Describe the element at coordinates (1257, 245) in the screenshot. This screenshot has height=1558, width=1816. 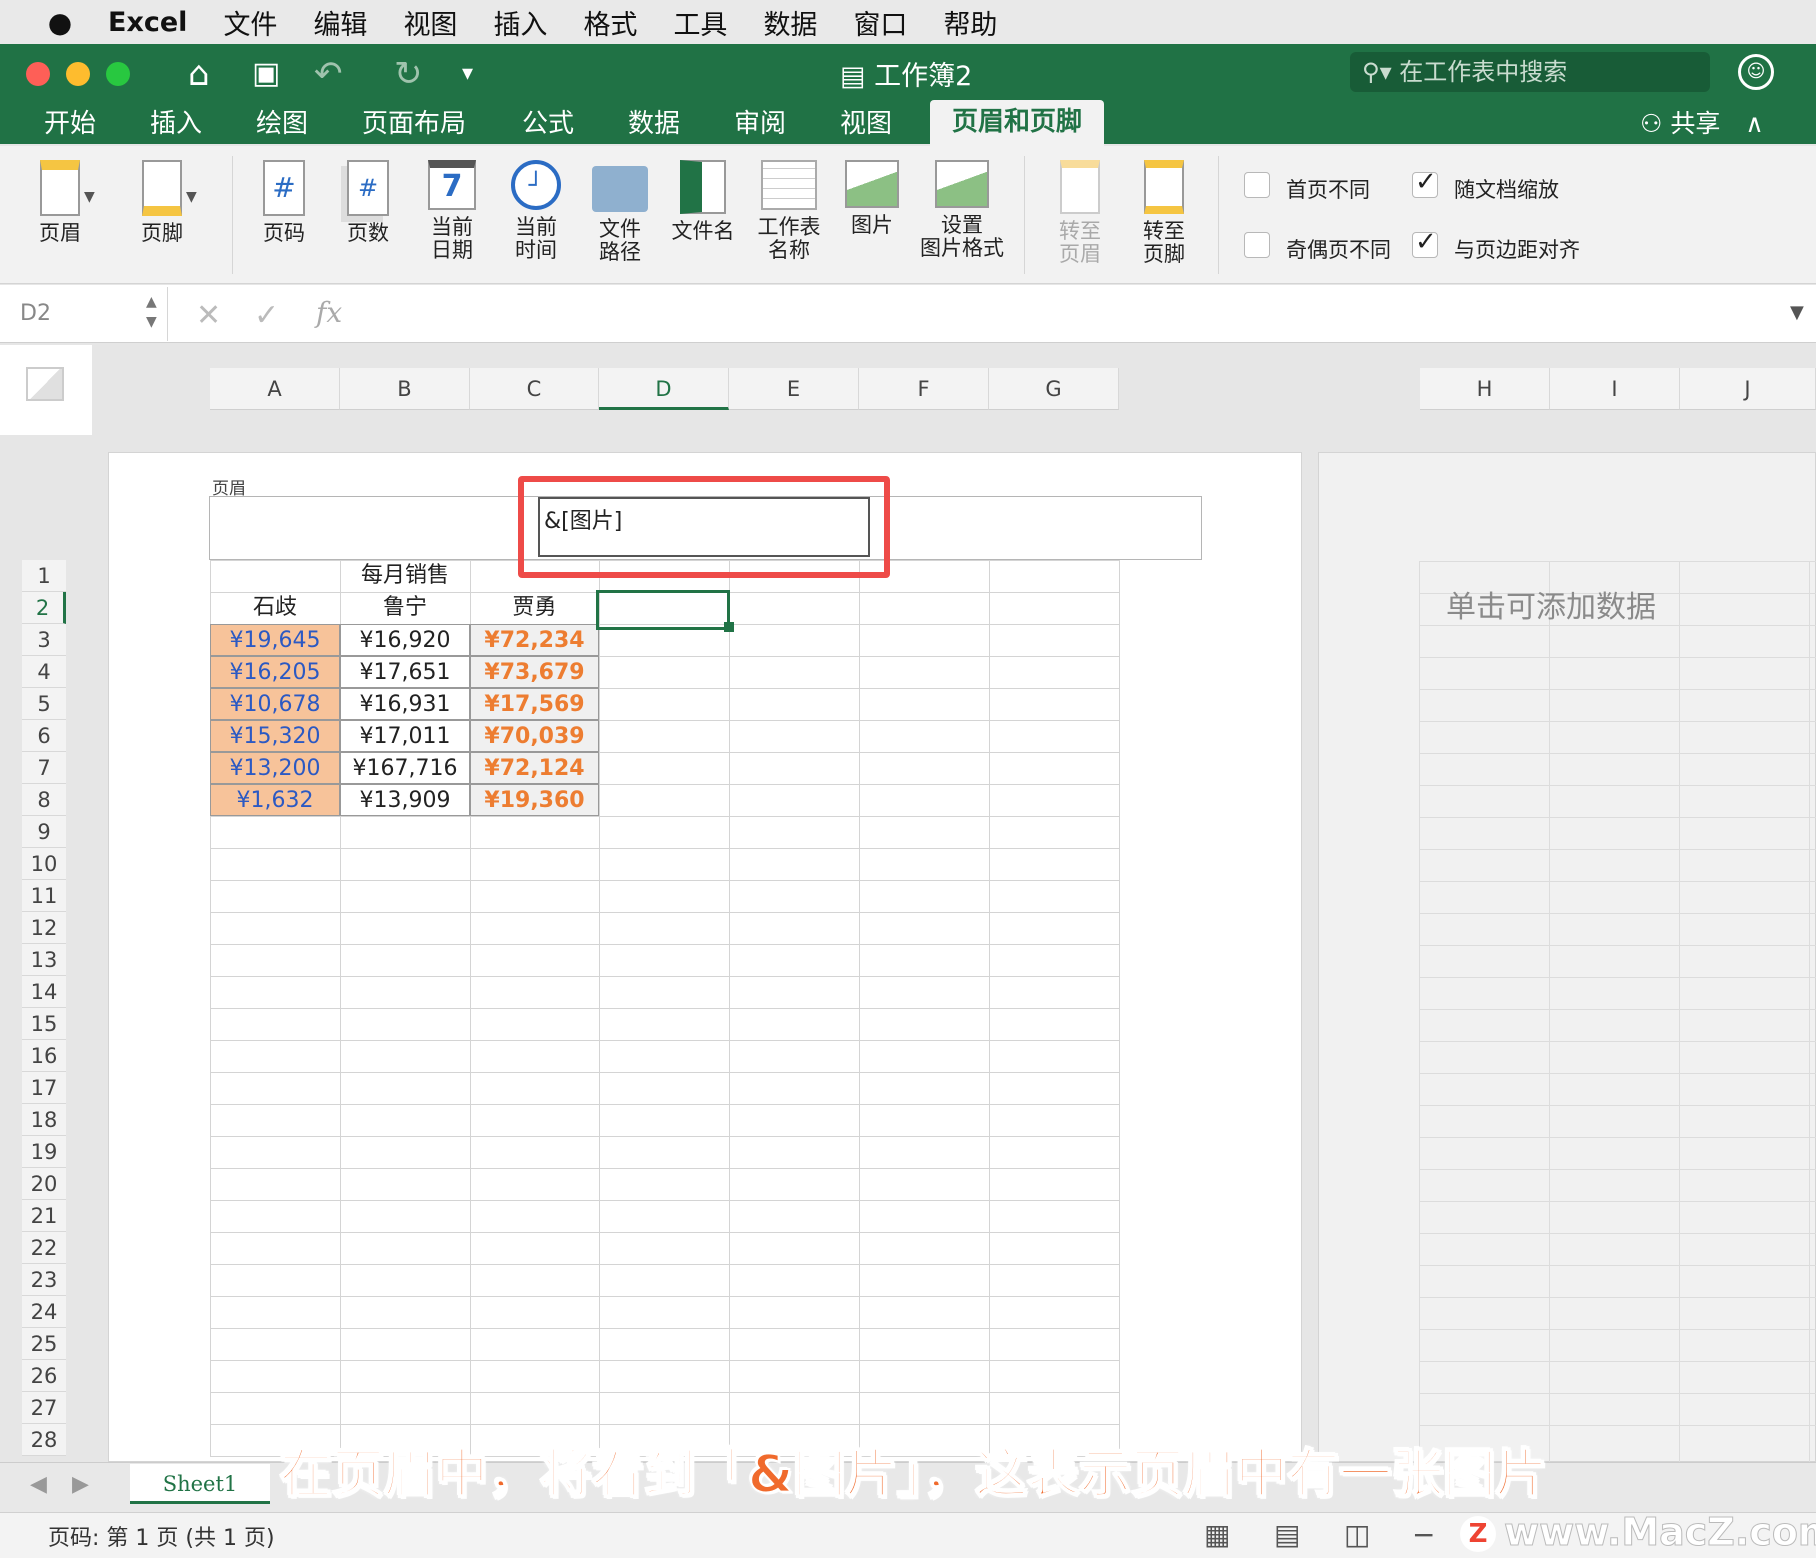
I see `different-odd-even-checkbox` at that location.